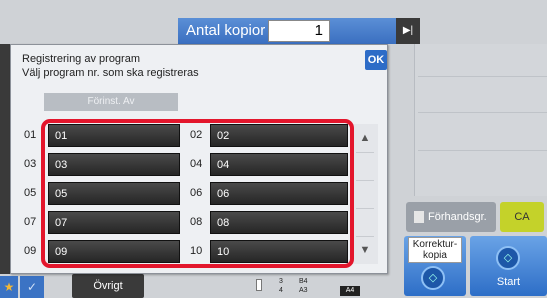 The image size is (547, 298). What do you see at coordinates (114, 222) in the screenshot?
I see `program-button-07: 07` at bounding box center [114, 222].